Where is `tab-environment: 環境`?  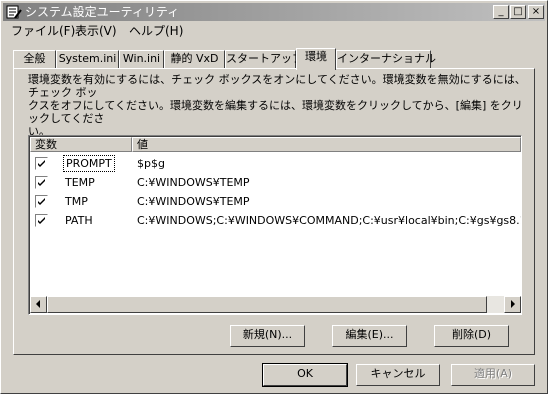
tab-environment: 環境 is located at coordinates (316, 59).